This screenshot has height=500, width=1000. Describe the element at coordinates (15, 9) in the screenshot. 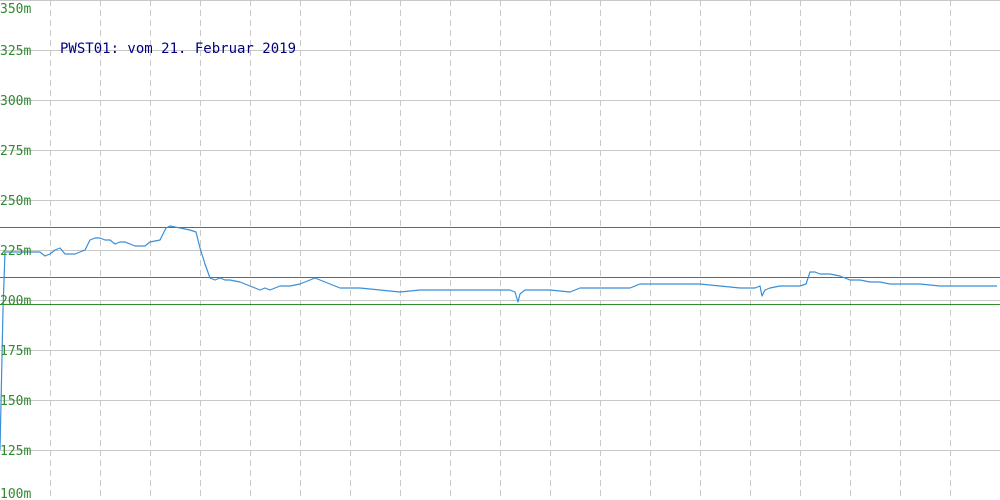

I see `y-tick-label: 350m` at that location.